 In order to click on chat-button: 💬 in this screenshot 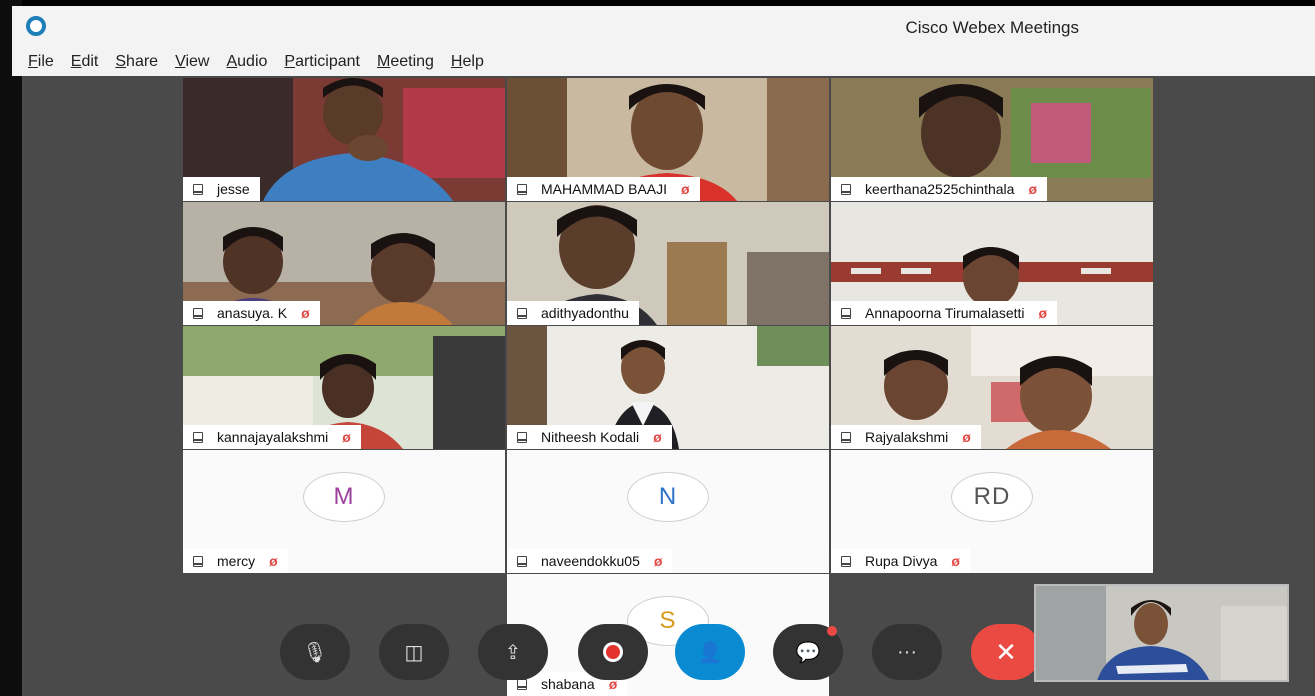, I will do `click(808, 652)`.